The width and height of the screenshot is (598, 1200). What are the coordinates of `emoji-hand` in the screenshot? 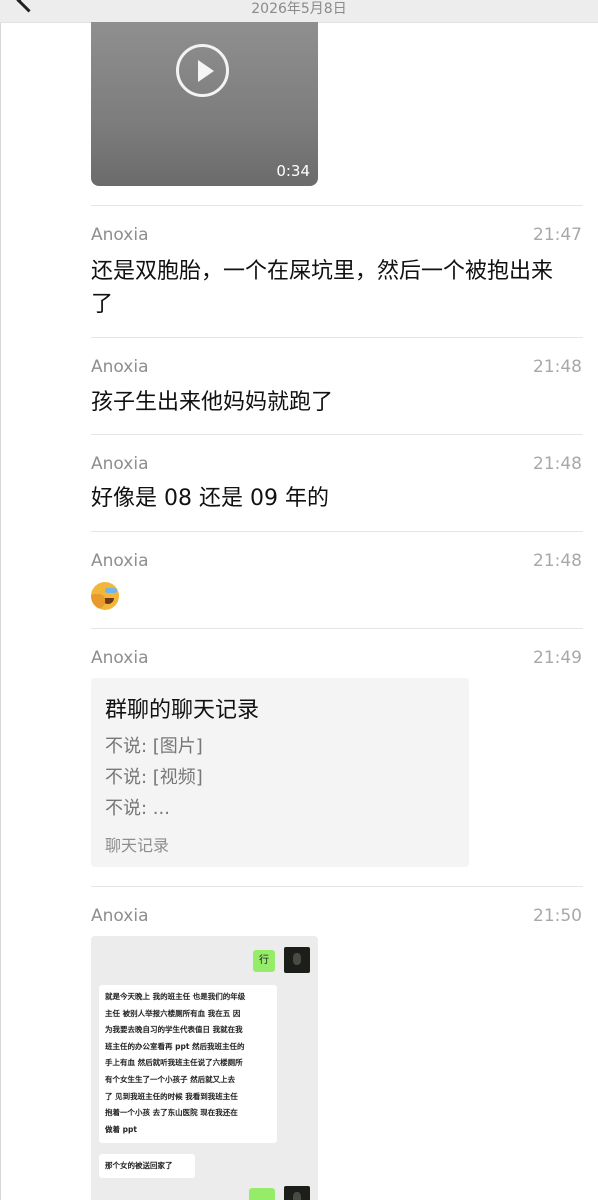 It's located at (98, 601).